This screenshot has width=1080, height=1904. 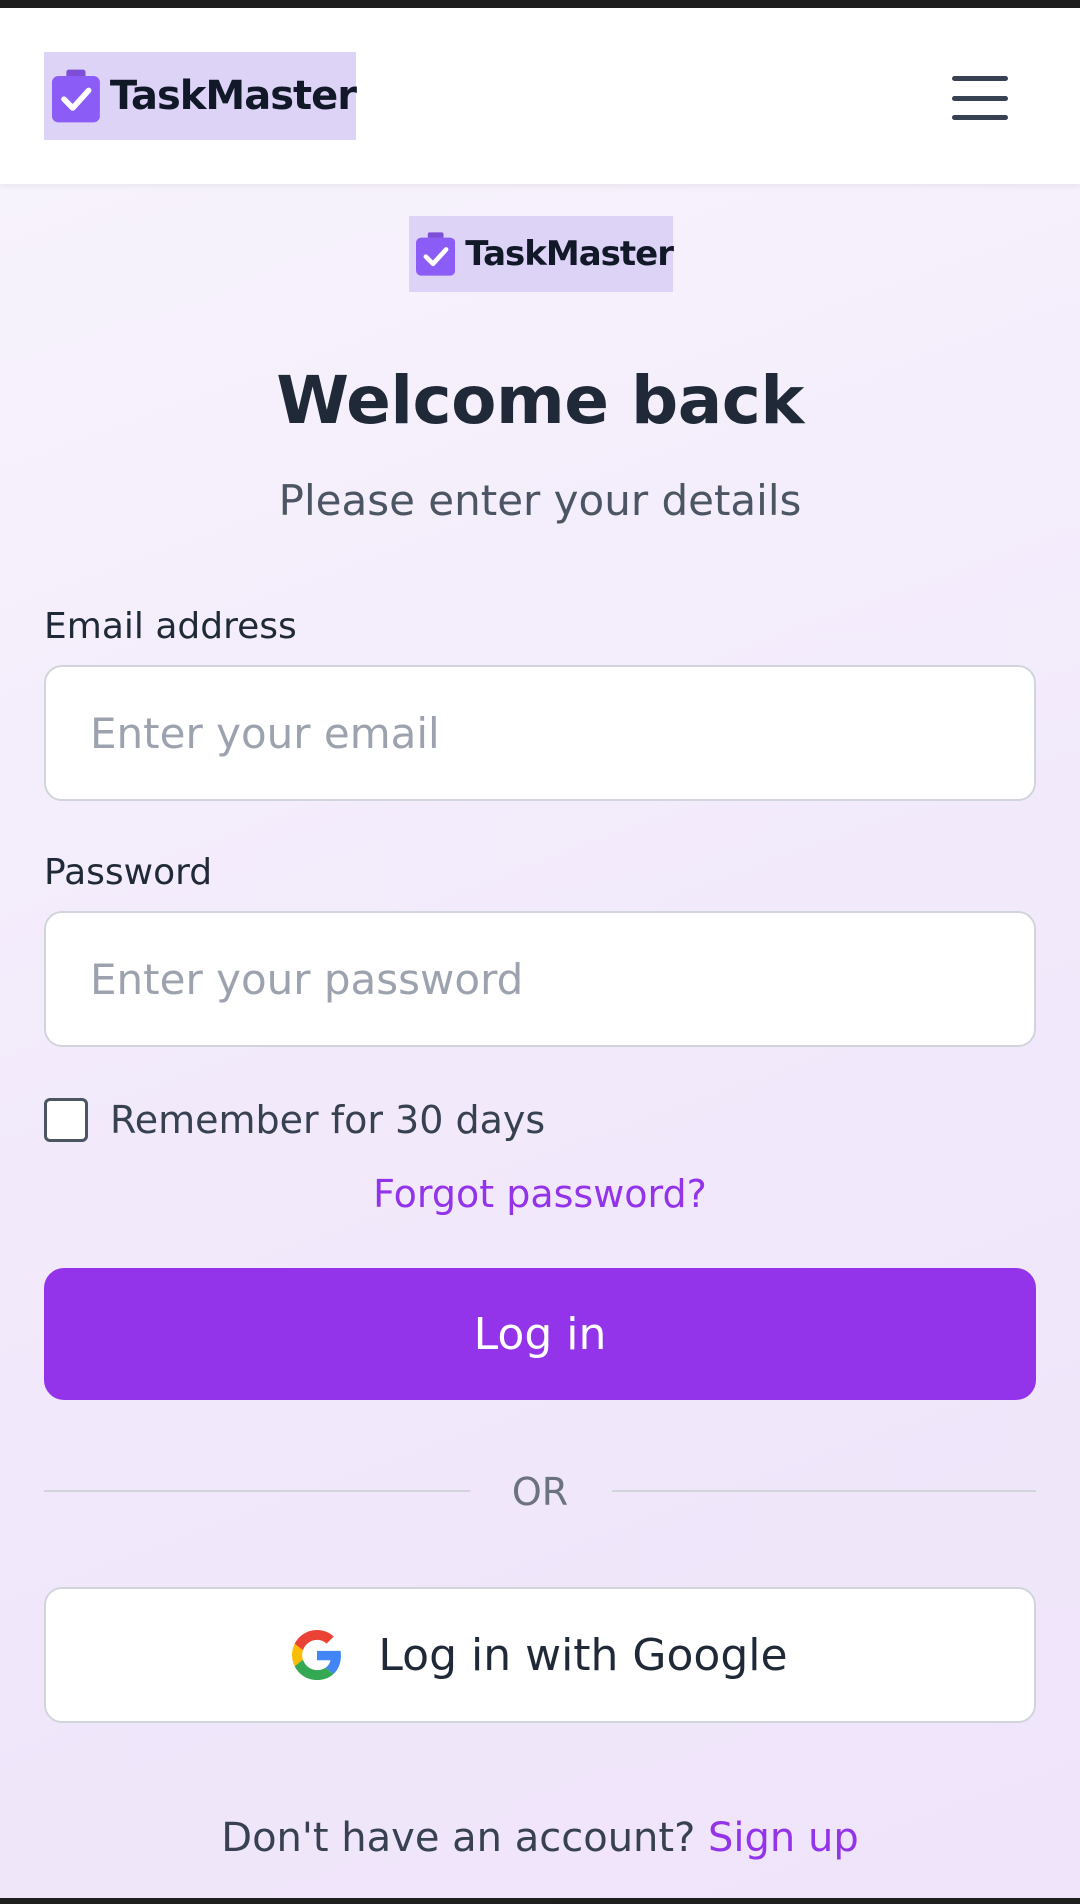 I want to click on form-brand-name: TaskMaster, so click(x=569, y=254).